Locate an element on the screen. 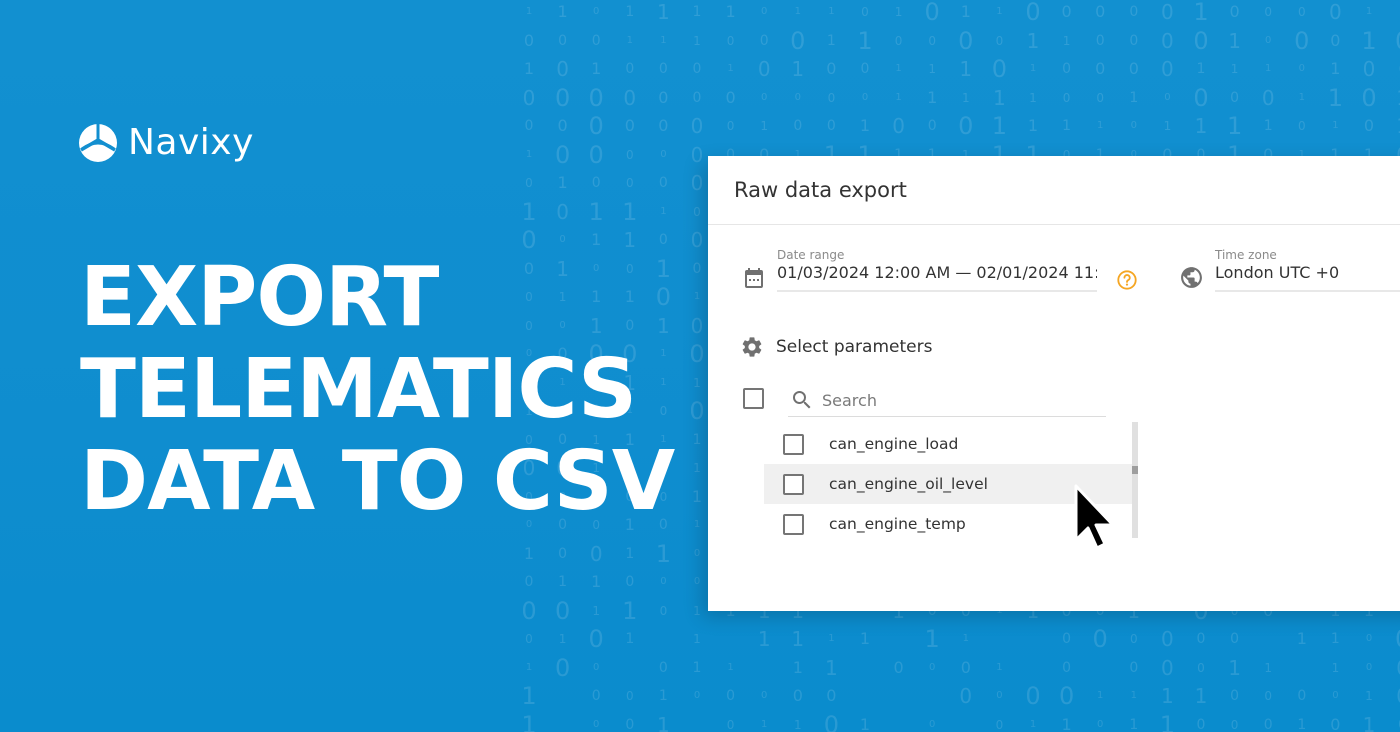  parameter-name: can_engine_load is located at coordinates (894, 444).